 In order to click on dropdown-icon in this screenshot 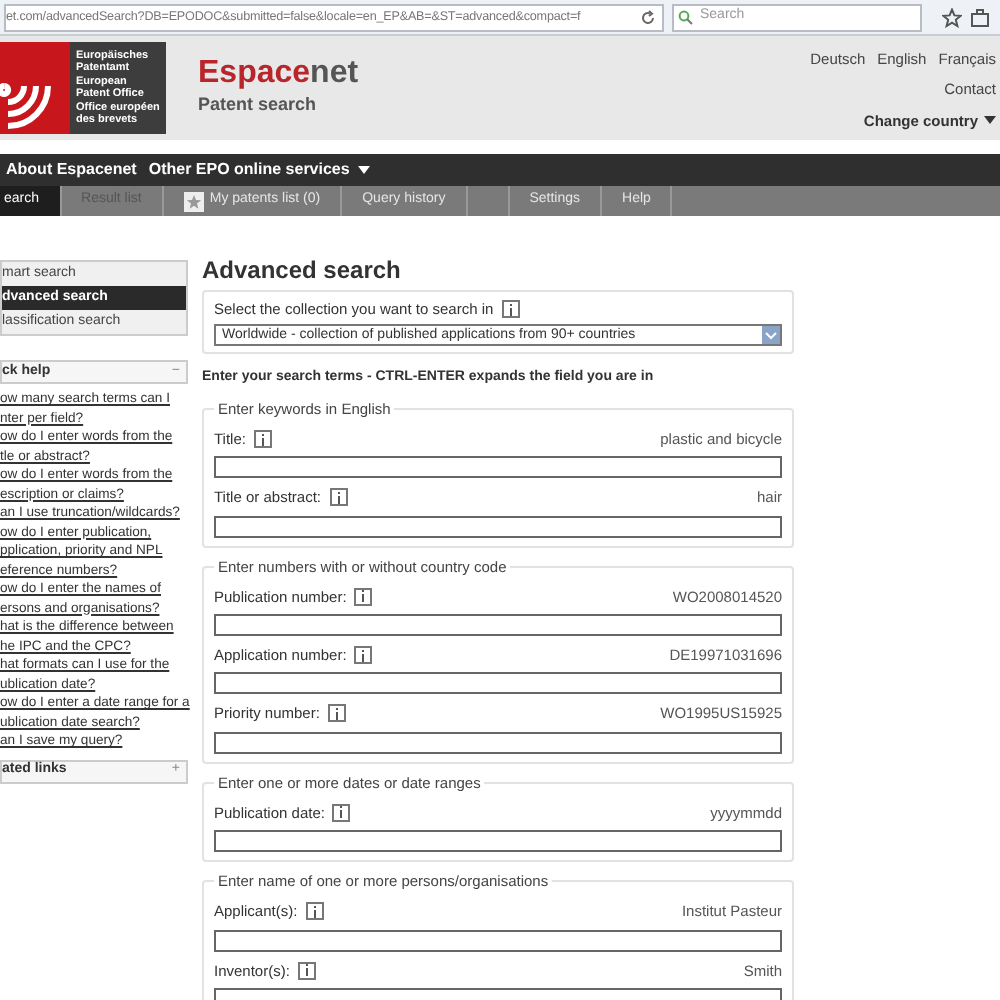, I will do `click(771, 335)`.